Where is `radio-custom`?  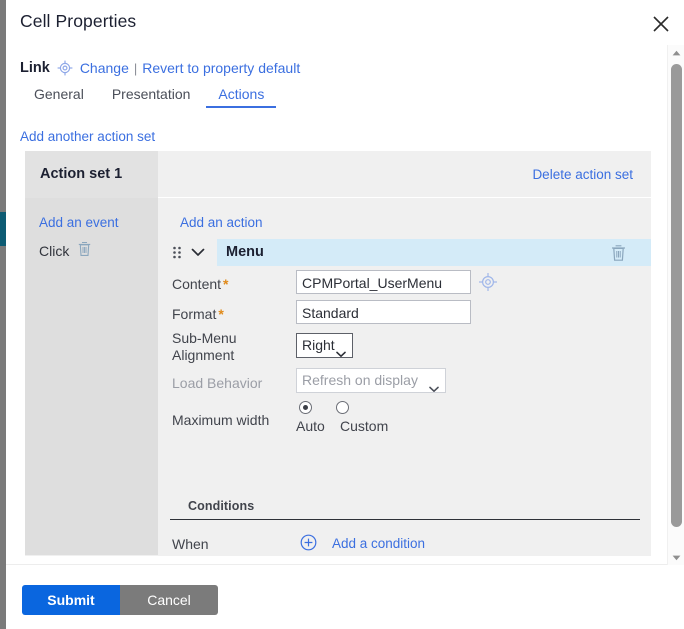 radio-custom is located at coordinates (342, 407).